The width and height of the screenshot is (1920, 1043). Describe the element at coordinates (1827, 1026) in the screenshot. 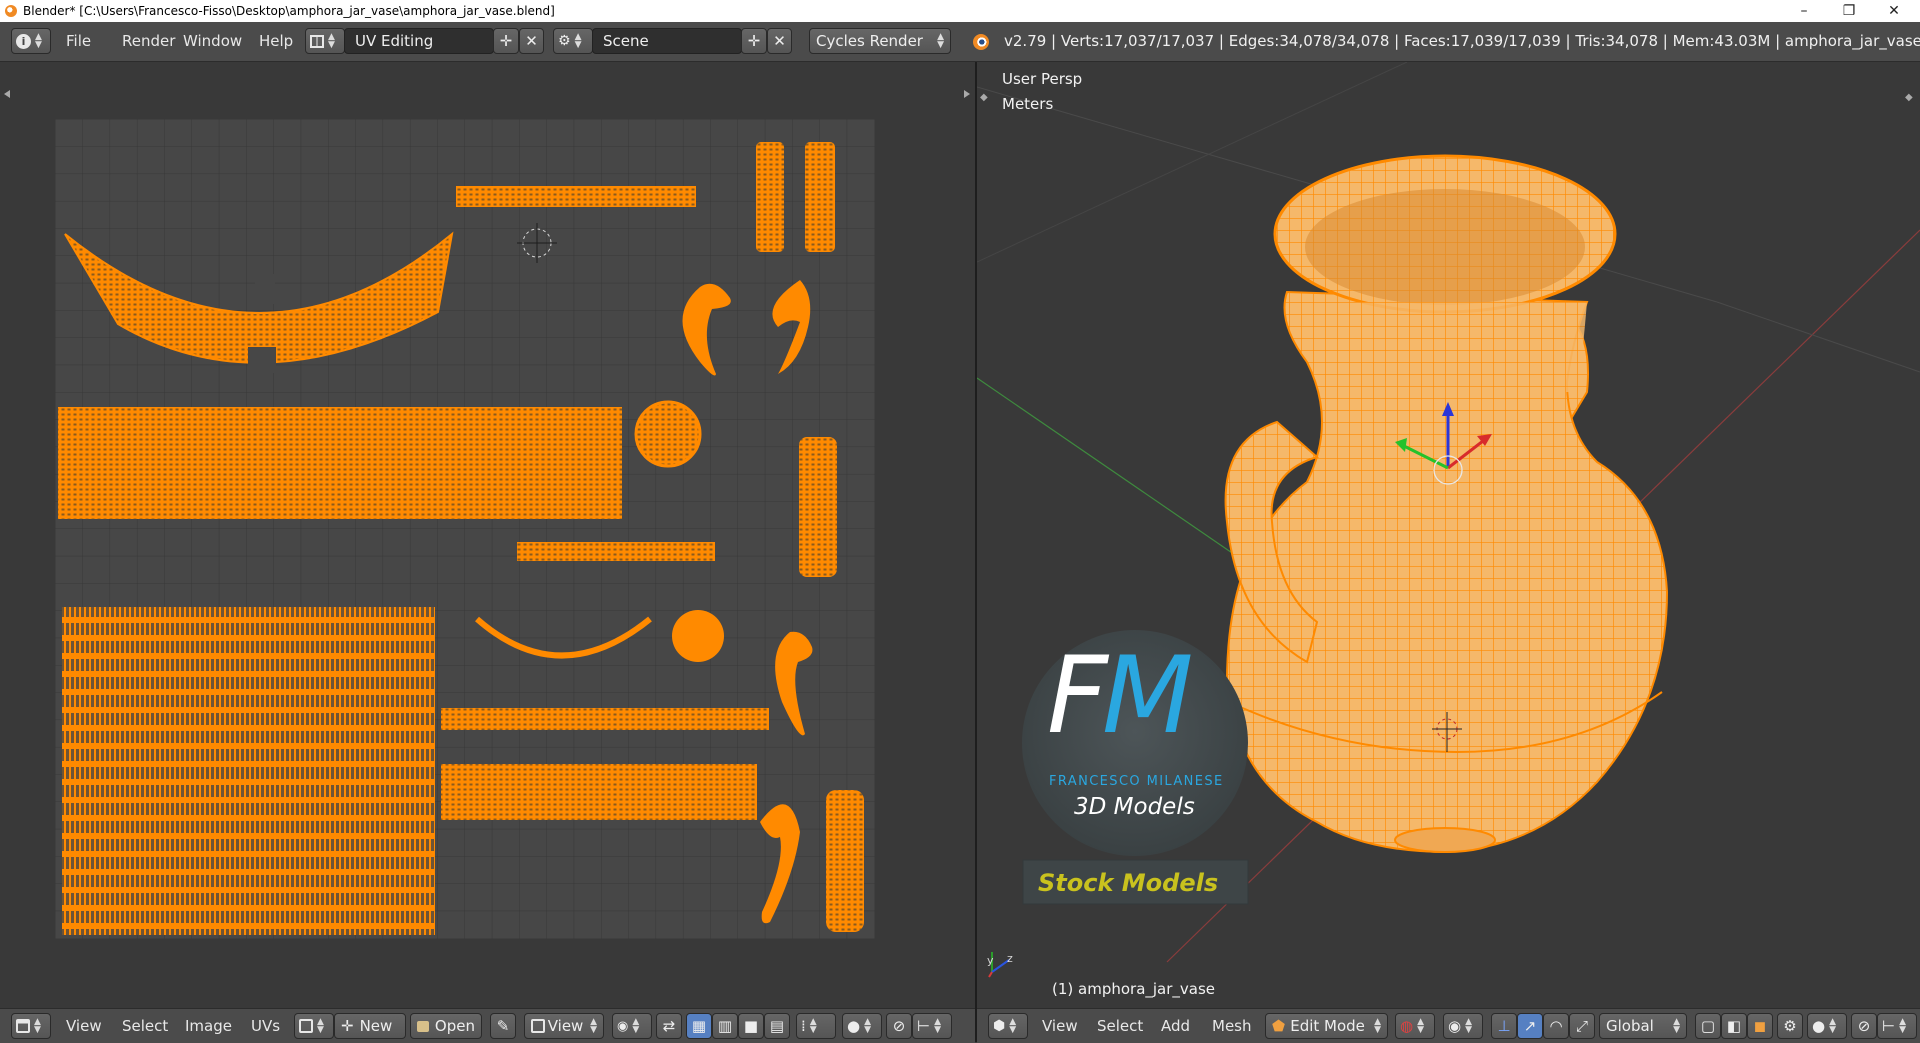

I see `proportional-editing-dropdown: ● ▲ ▼` at that location.